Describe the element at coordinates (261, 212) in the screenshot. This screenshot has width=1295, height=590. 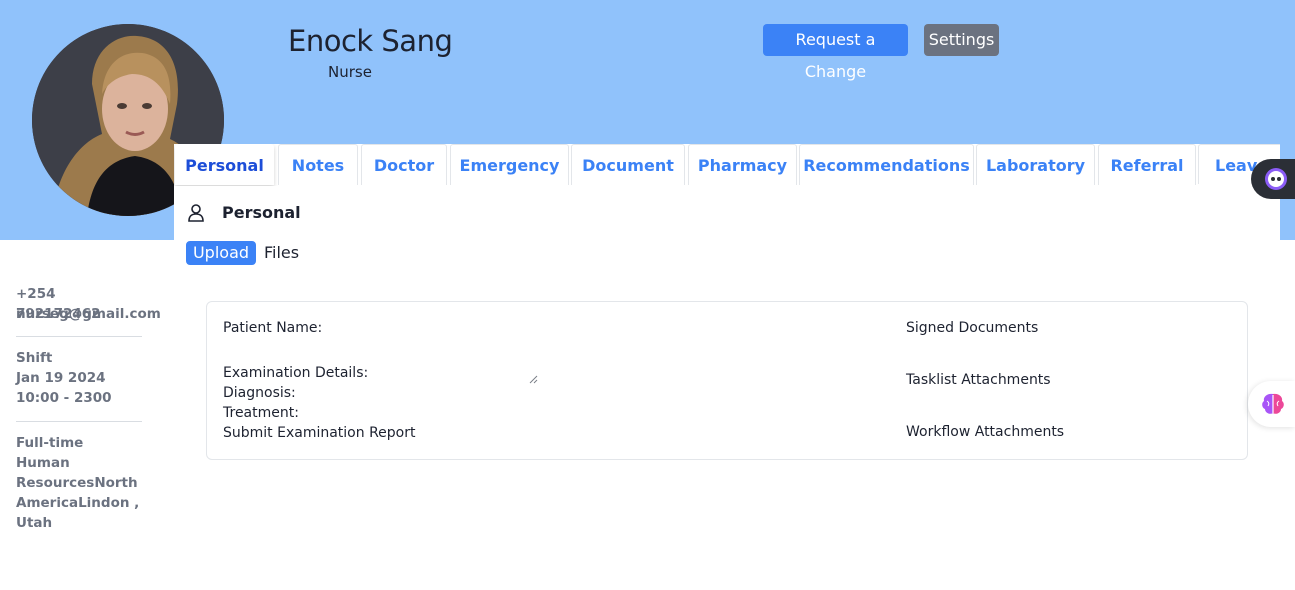
I see `section-title: Personal` at that location.